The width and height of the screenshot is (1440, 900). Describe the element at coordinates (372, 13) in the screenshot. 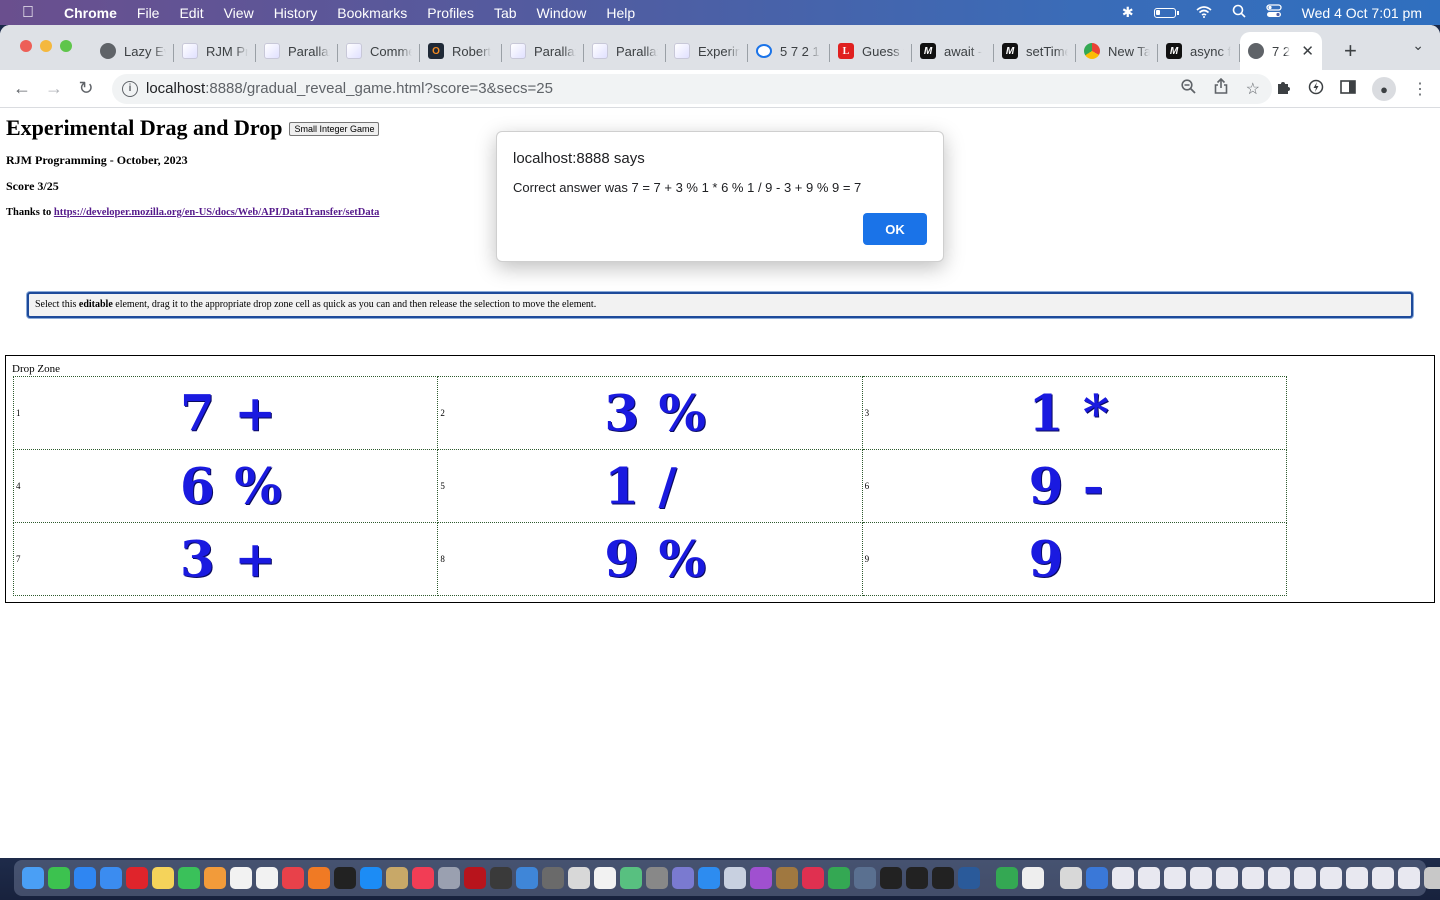

I see `menu-bookmarks: Bookmarks` at that location.